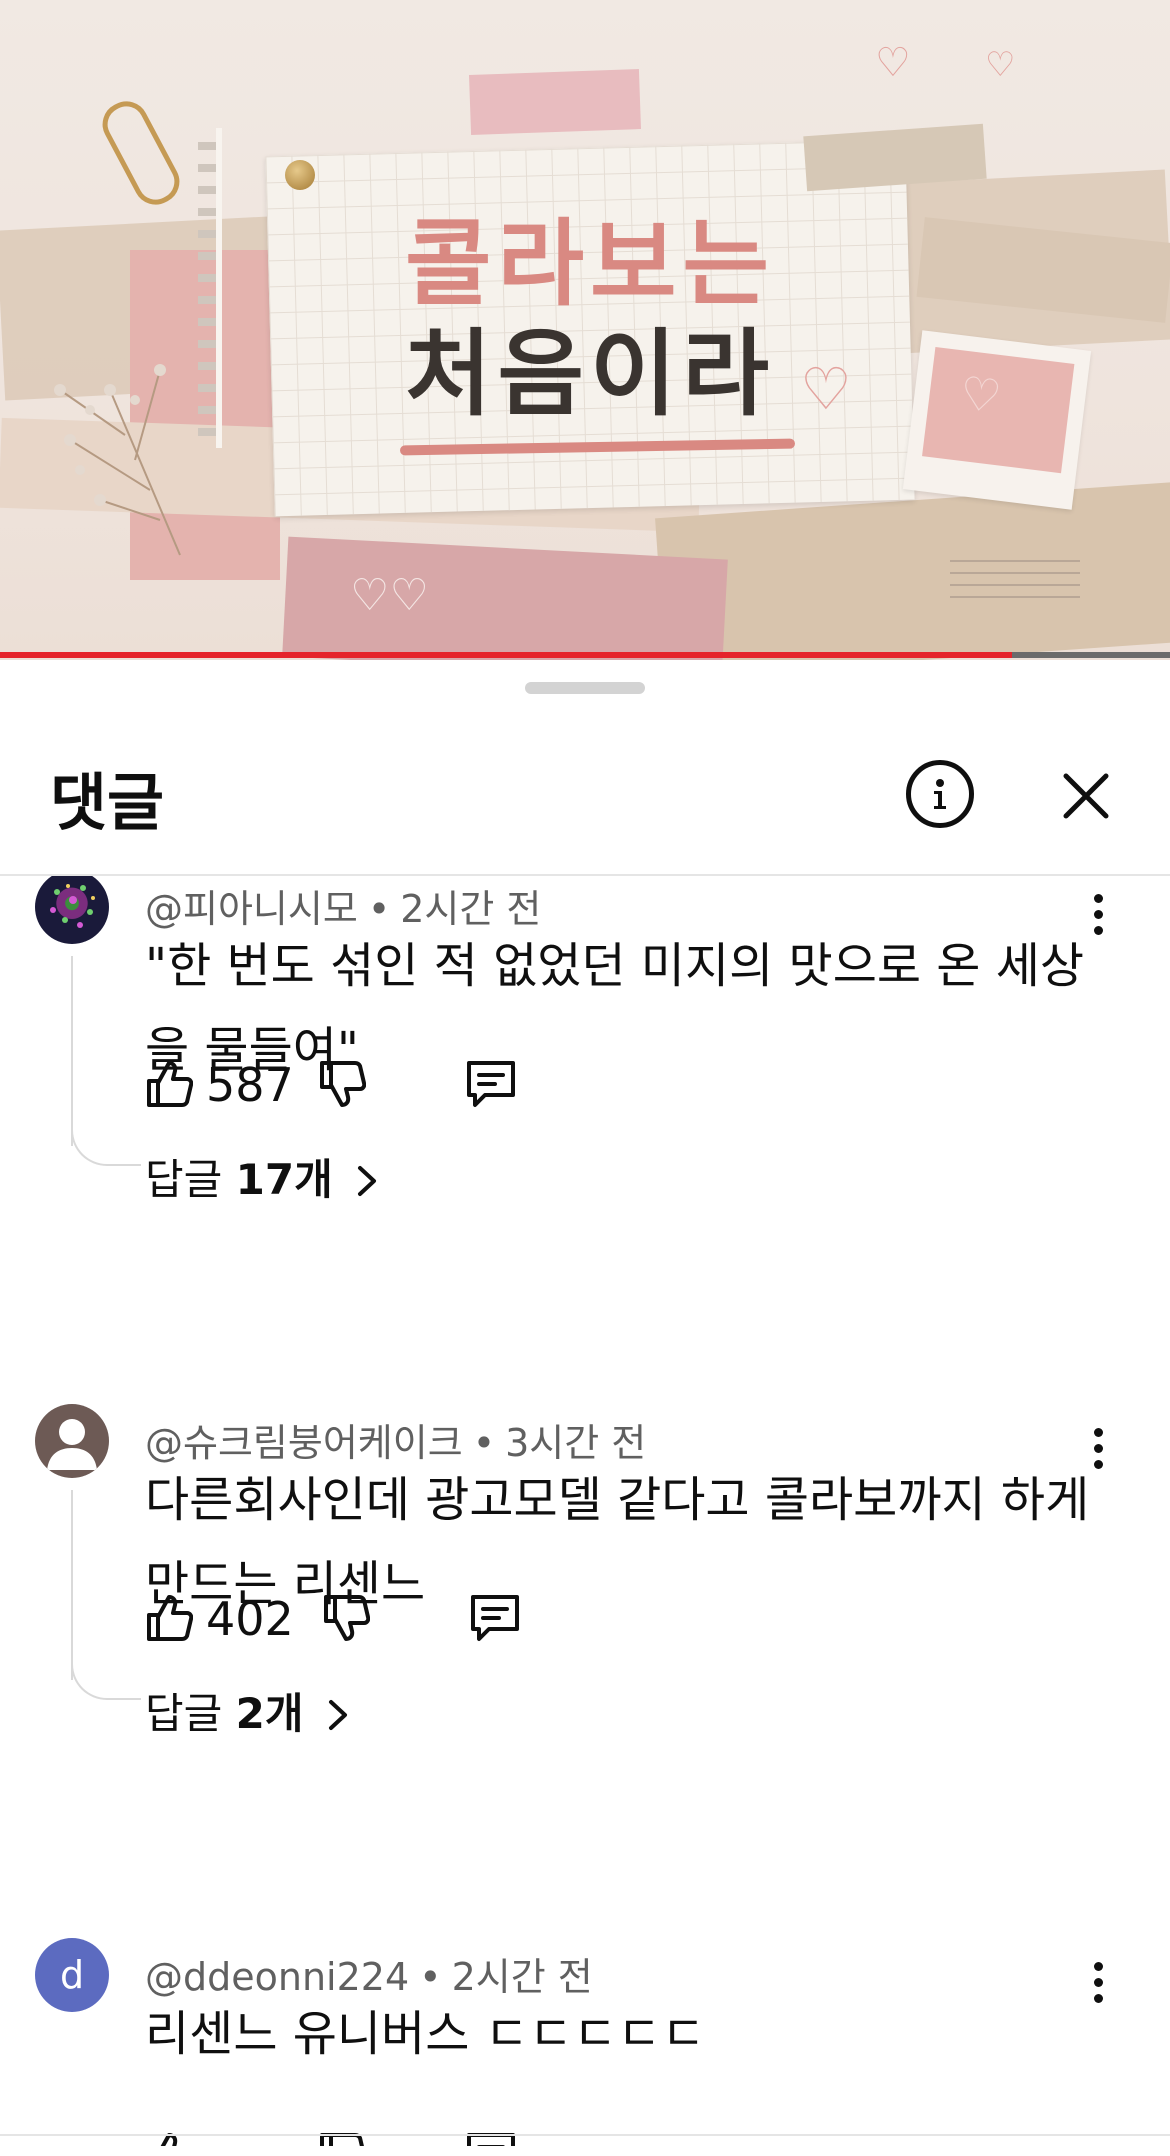 The height and width of the screenshot is (2156, 1170). Describe the element at coordinates (912, 571) in the screenshot. I see `paper-strip` at that location.